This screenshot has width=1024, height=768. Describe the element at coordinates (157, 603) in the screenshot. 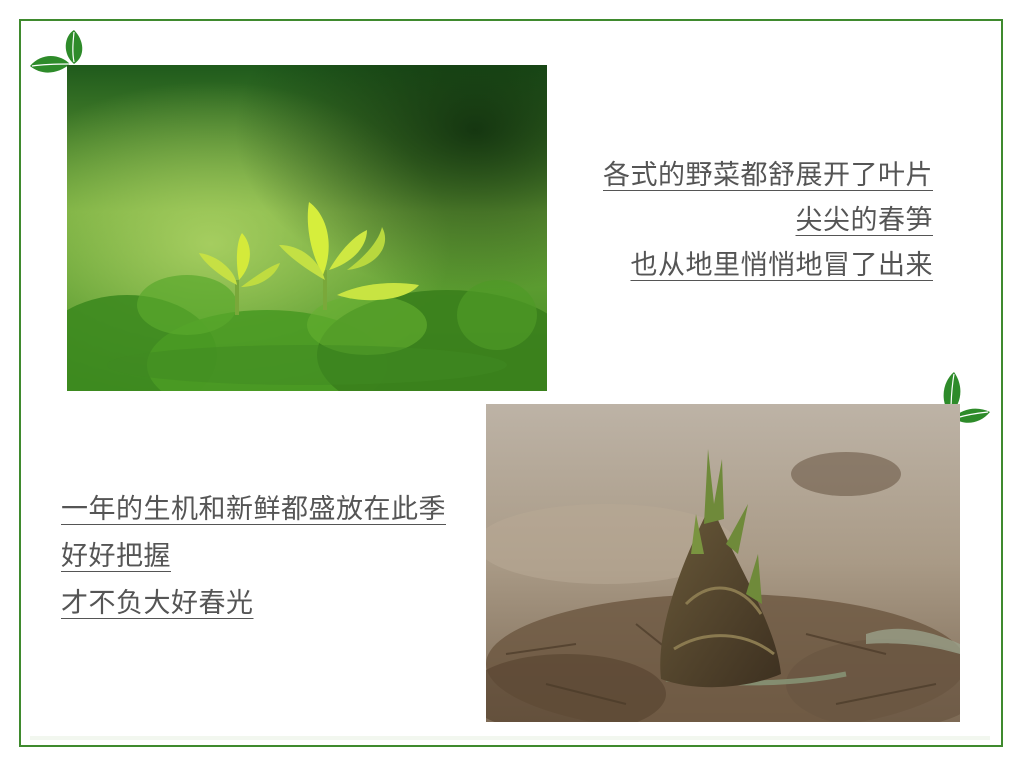

I see `poem-left-line-3: 才不负大好春光` at that location.